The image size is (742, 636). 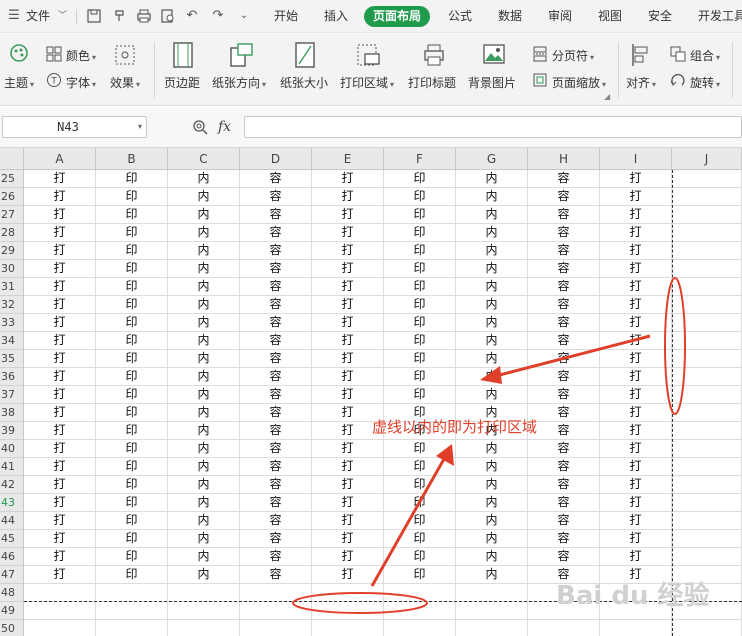 I want to click on cell-g43: 内, so click(x=492, y=503).